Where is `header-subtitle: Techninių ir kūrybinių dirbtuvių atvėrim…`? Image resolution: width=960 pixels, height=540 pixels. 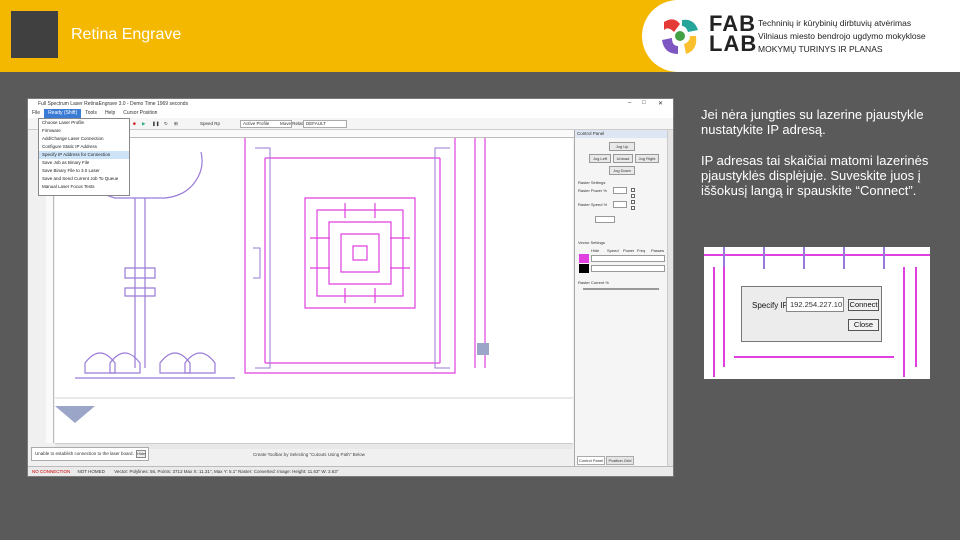 header-subtitle: Techninių ir kūrybinių dirbtuvių atvėrim… is located at coordinates (842, 36).